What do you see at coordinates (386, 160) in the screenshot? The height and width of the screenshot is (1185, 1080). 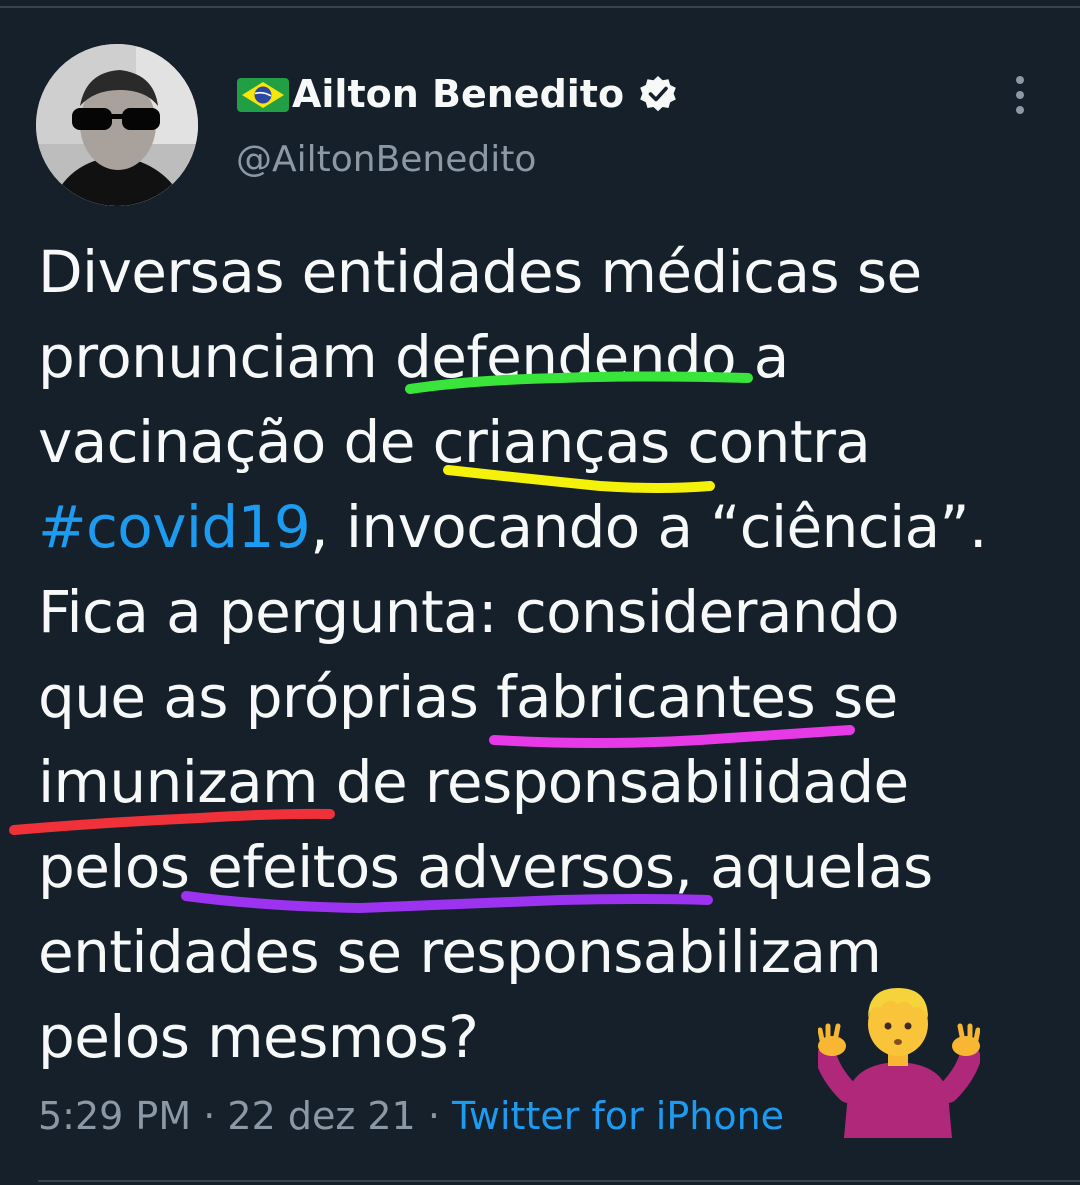 I see `handle: @AiltonBenedito` at bounding box center [386, 160].